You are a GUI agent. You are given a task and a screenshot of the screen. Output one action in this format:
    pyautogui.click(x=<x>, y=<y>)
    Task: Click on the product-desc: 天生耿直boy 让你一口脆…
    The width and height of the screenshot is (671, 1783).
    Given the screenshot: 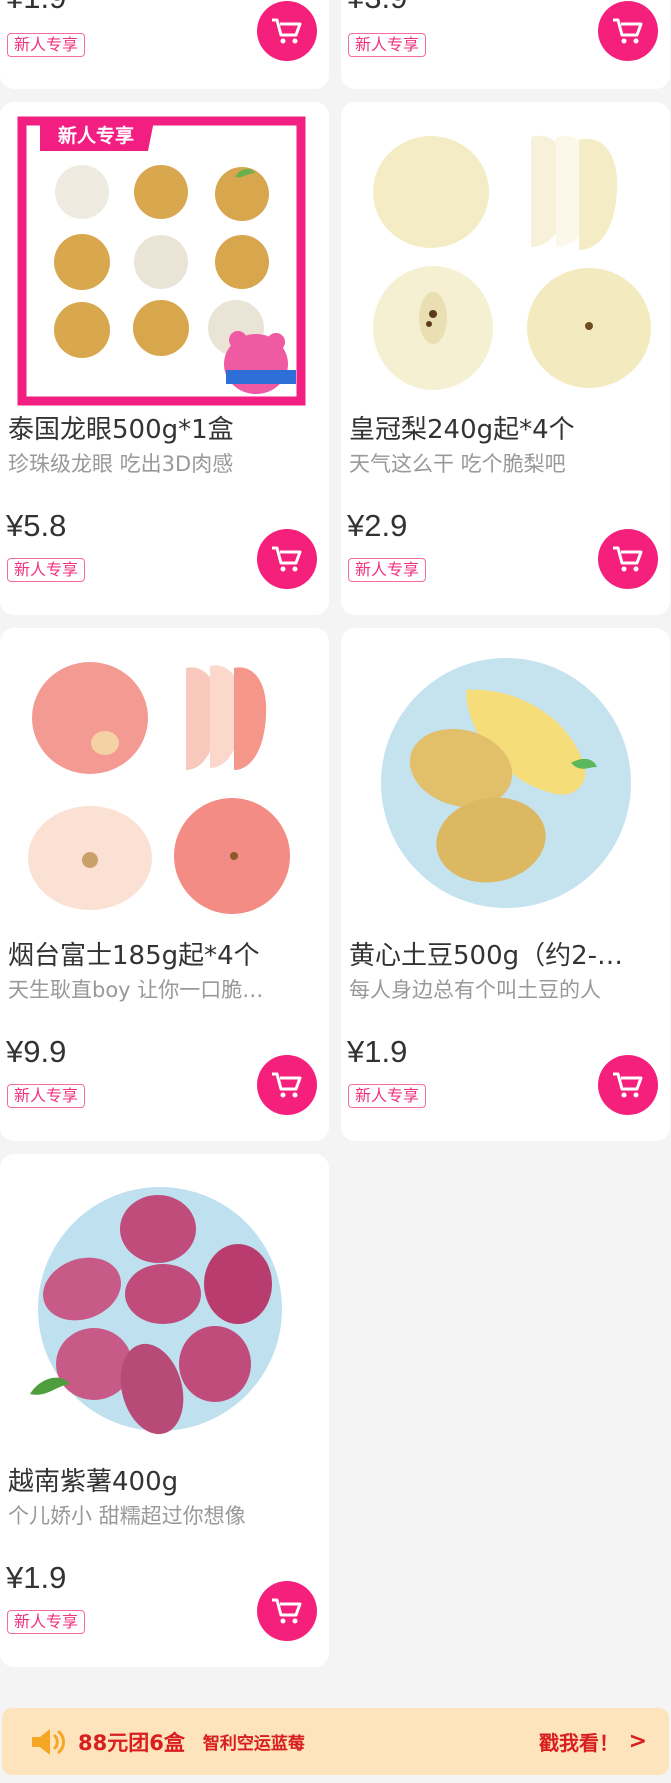 What is the action you would take?
    pyautogui.click(x=136, y=990)
    